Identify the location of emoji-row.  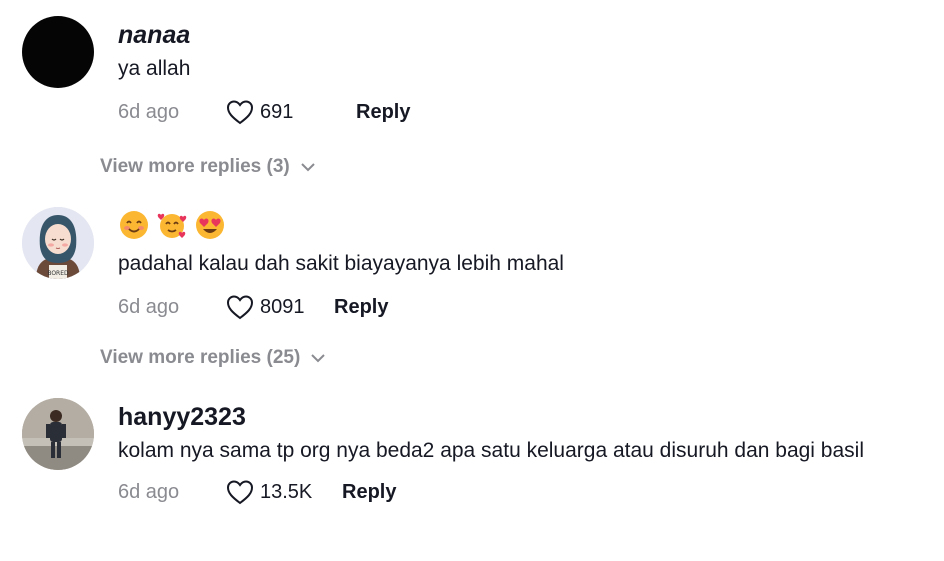
(519, 225).